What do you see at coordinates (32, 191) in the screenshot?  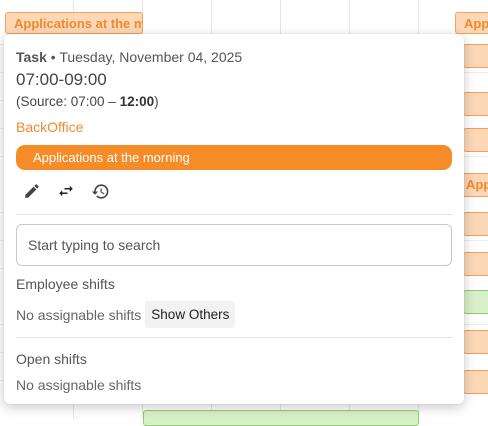 I see `pencil-icon` at bounding box center [32, 191].